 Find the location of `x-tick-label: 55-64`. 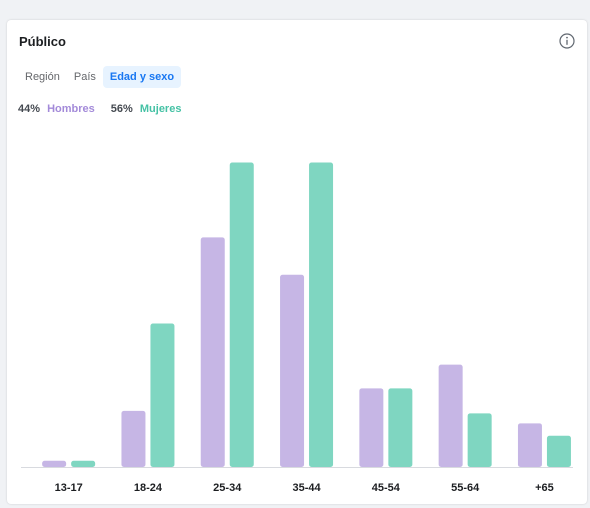

x-tick-label: 55-64 is located at coordinates (465, 488).